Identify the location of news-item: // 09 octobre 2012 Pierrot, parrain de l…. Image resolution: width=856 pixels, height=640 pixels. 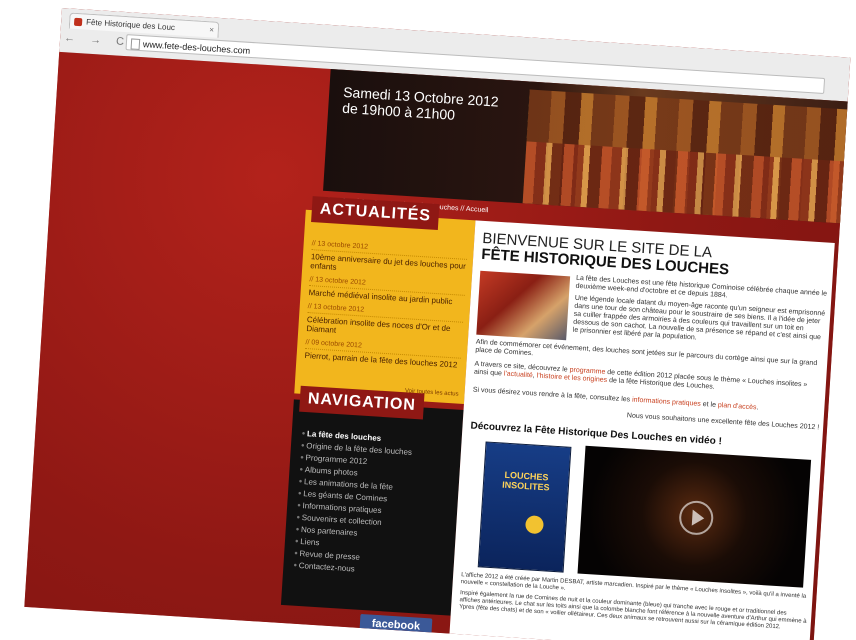
(383, 354).